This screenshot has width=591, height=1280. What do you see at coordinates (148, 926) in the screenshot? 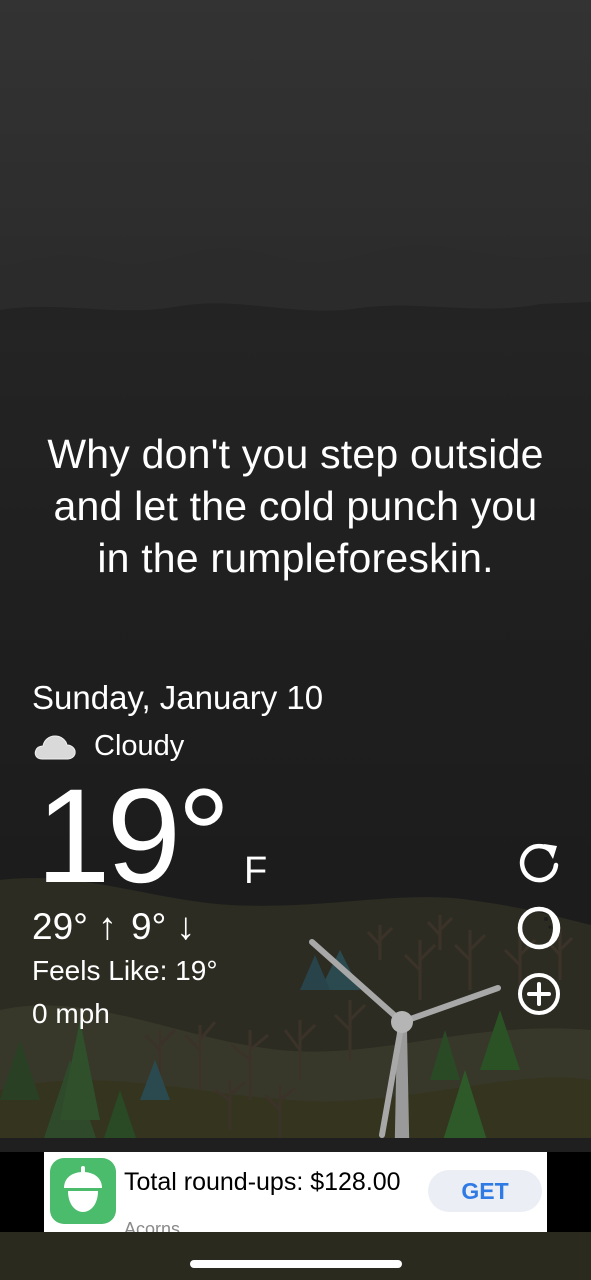
I see `low-temperature: 9°` at bounding box center [148, 926].